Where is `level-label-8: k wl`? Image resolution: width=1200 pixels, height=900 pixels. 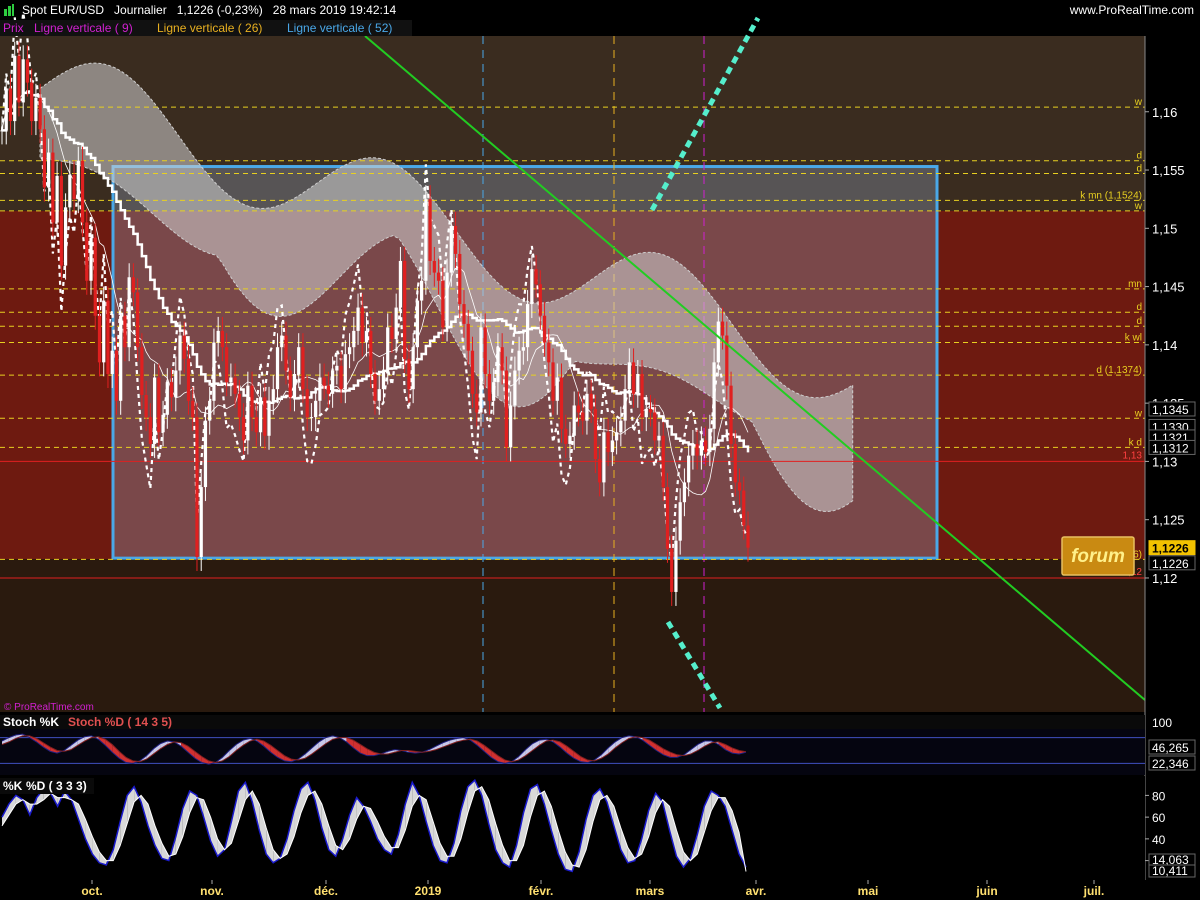 level-label-8: k wl is located at coordinates (1133, 338).